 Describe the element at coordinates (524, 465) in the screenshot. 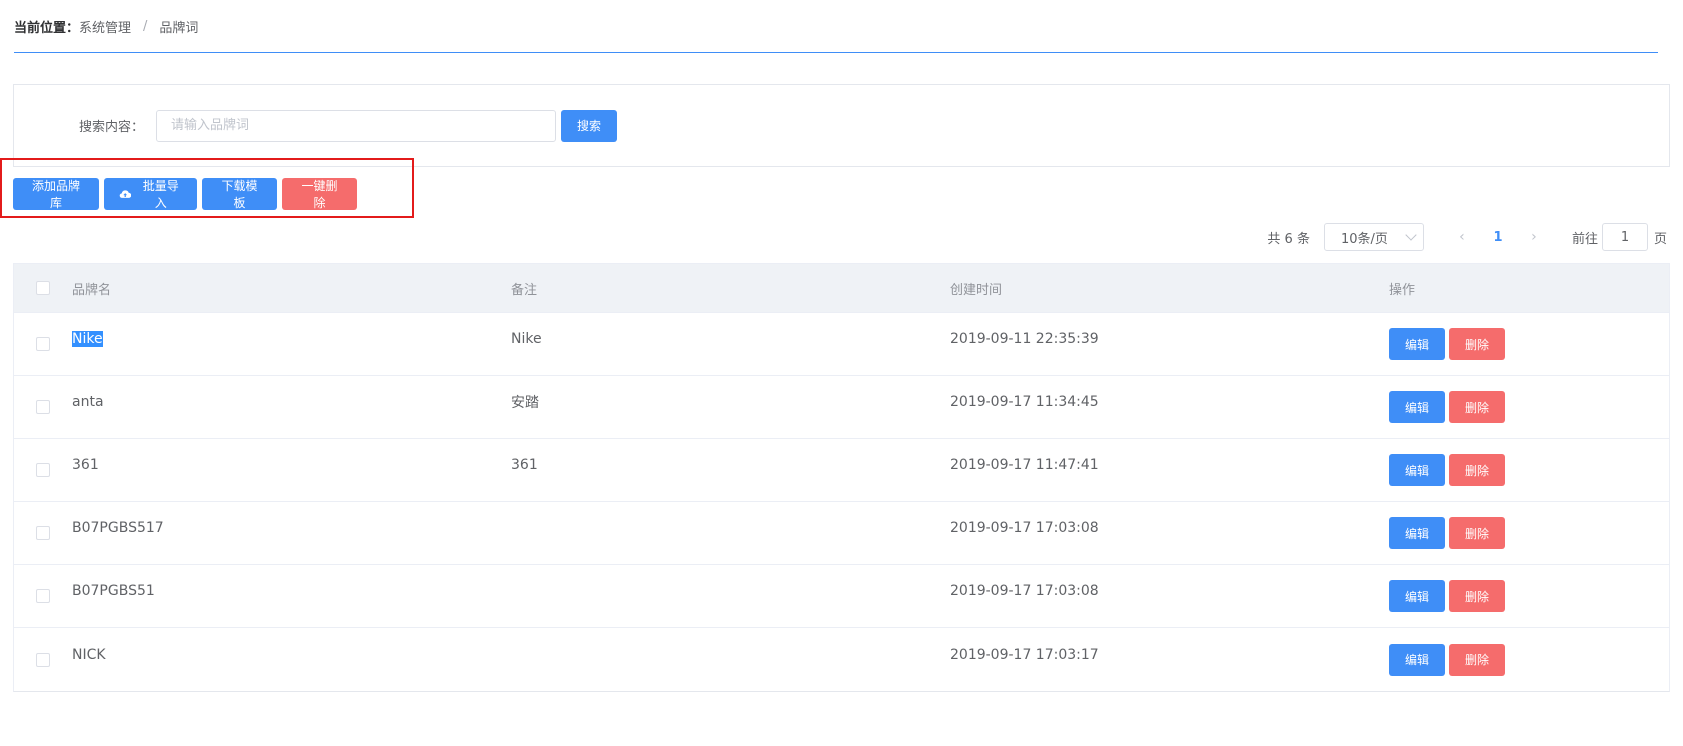

I see `remark-cell: 361` at that location.